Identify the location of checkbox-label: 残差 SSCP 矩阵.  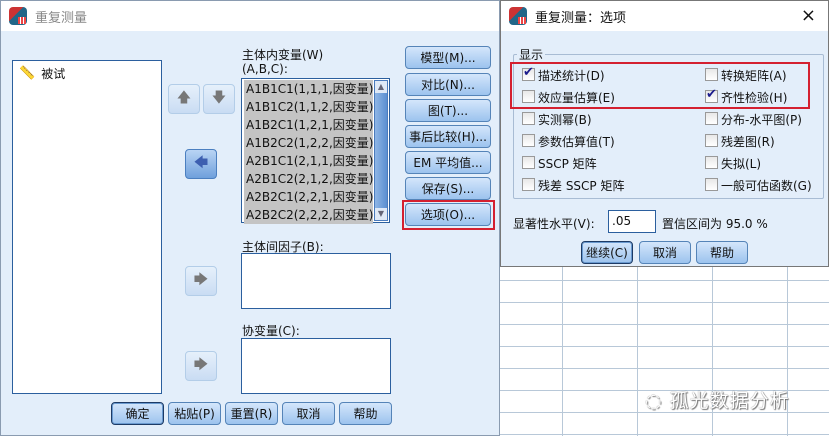
(581, 185).